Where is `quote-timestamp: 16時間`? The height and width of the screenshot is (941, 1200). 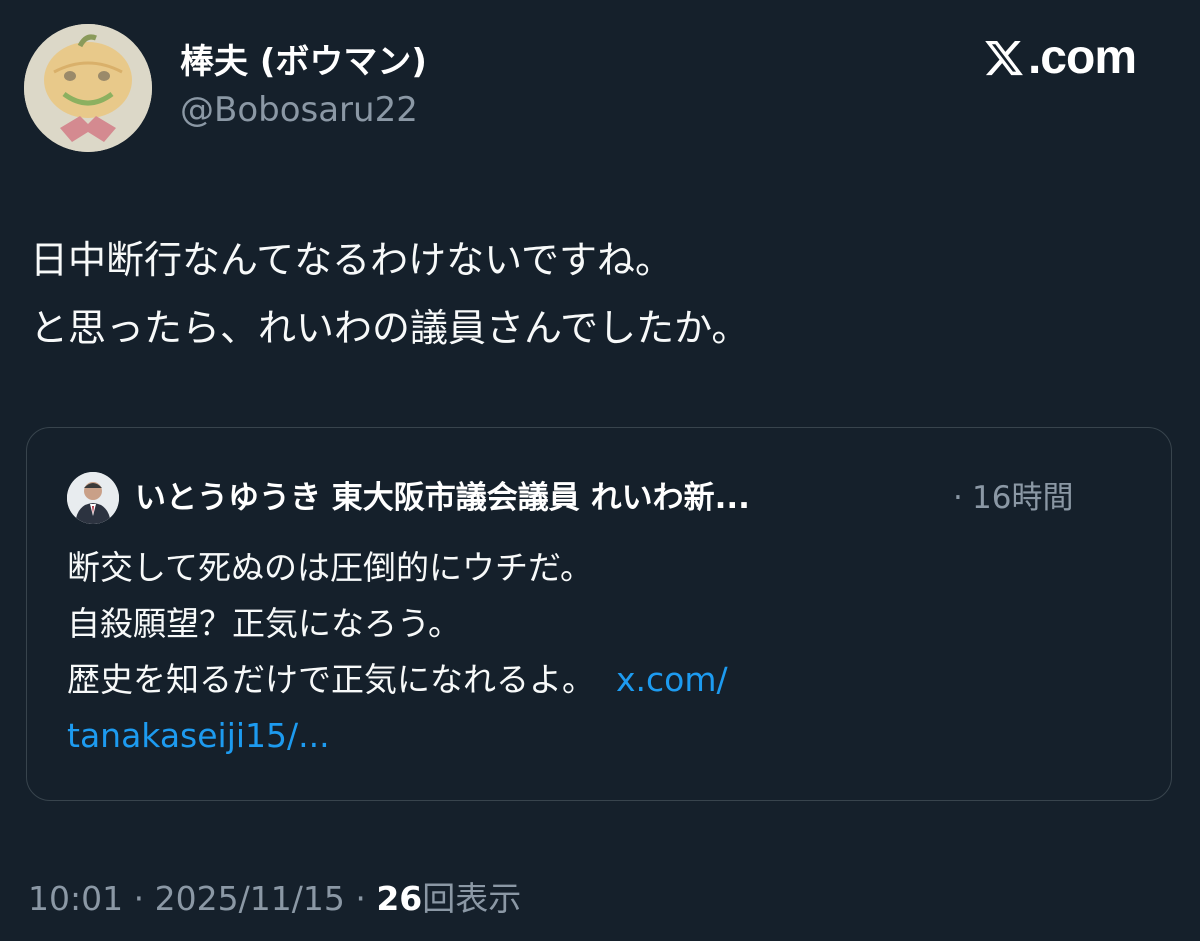
quote-timestamp: 16時間 is located at coordinates (1022, 498).